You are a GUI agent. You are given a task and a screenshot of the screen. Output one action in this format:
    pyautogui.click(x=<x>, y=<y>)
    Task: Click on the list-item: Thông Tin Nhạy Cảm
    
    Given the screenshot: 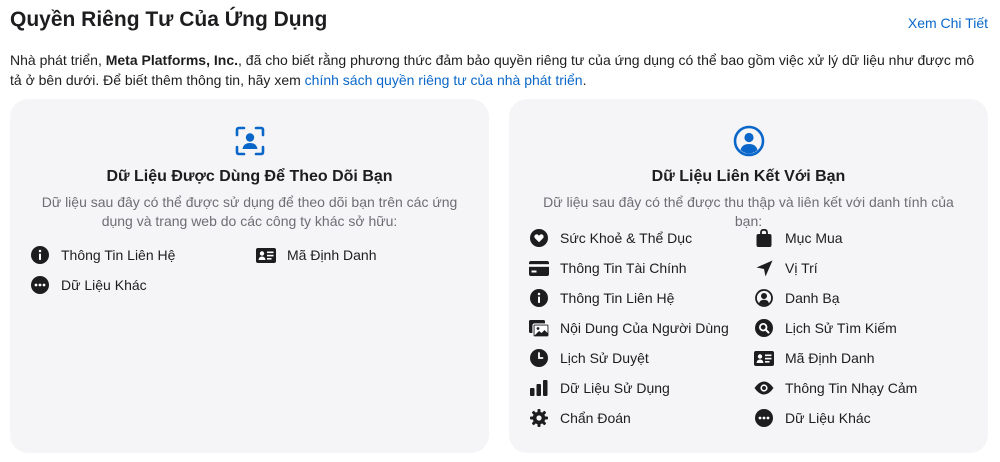 What is the action you would take?
    pyautogui.click(x=835, y=388)
    